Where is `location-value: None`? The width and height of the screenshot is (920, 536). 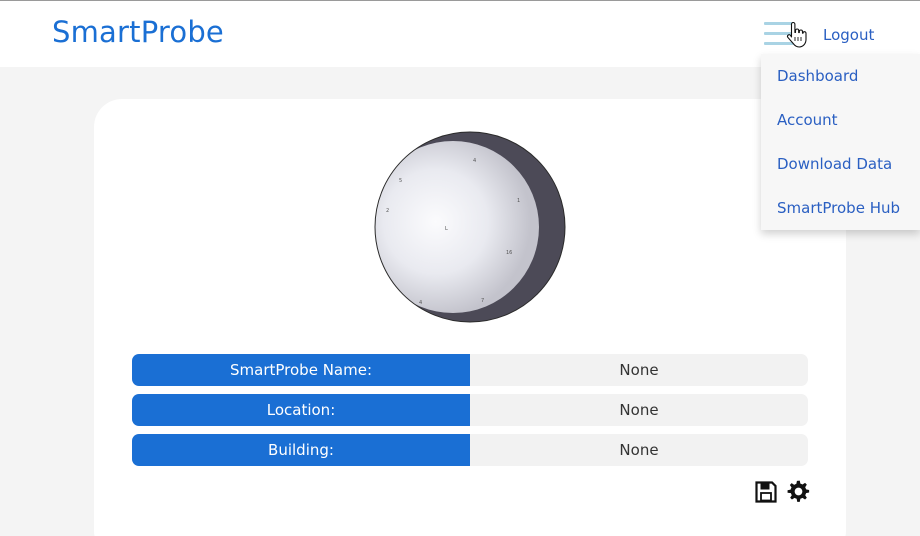 location-value: None is located at coordinates (639, 410).